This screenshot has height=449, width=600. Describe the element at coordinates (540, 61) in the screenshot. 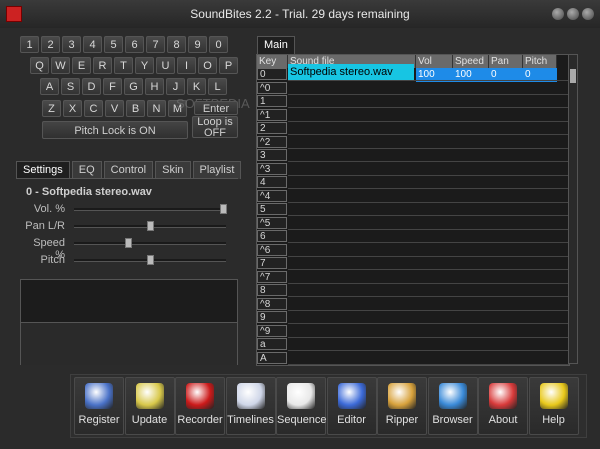

I see `column-header-pitch: Pitch` at that location.